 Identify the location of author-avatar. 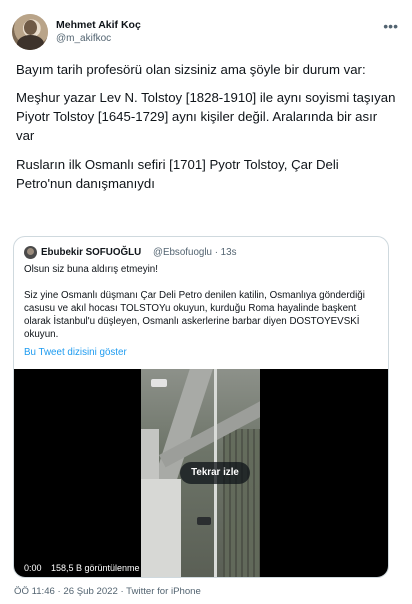
(30, 32).